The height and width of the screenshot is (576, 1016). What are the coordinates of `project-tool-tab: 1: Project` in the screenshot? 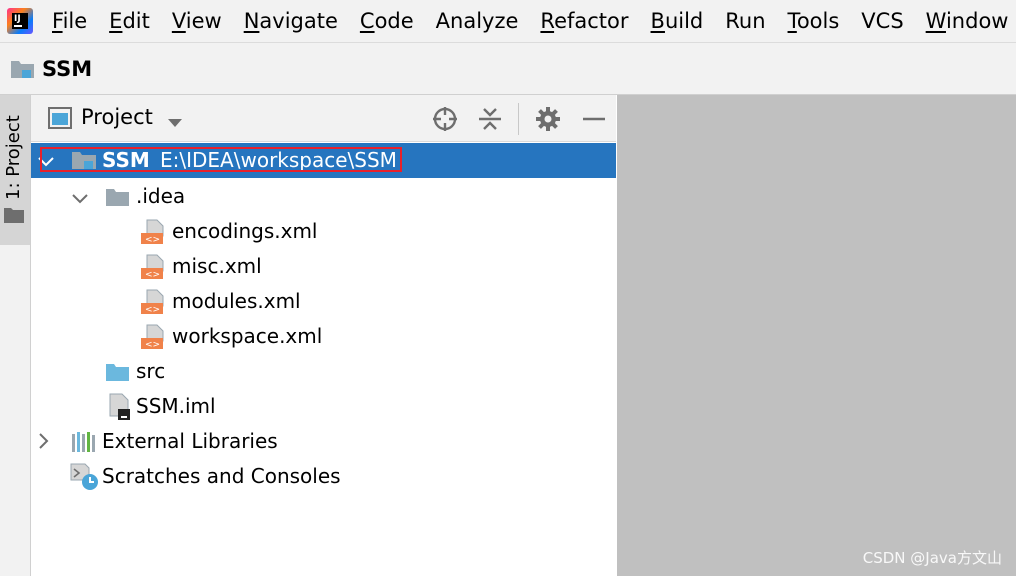 It's located at (15, 170).